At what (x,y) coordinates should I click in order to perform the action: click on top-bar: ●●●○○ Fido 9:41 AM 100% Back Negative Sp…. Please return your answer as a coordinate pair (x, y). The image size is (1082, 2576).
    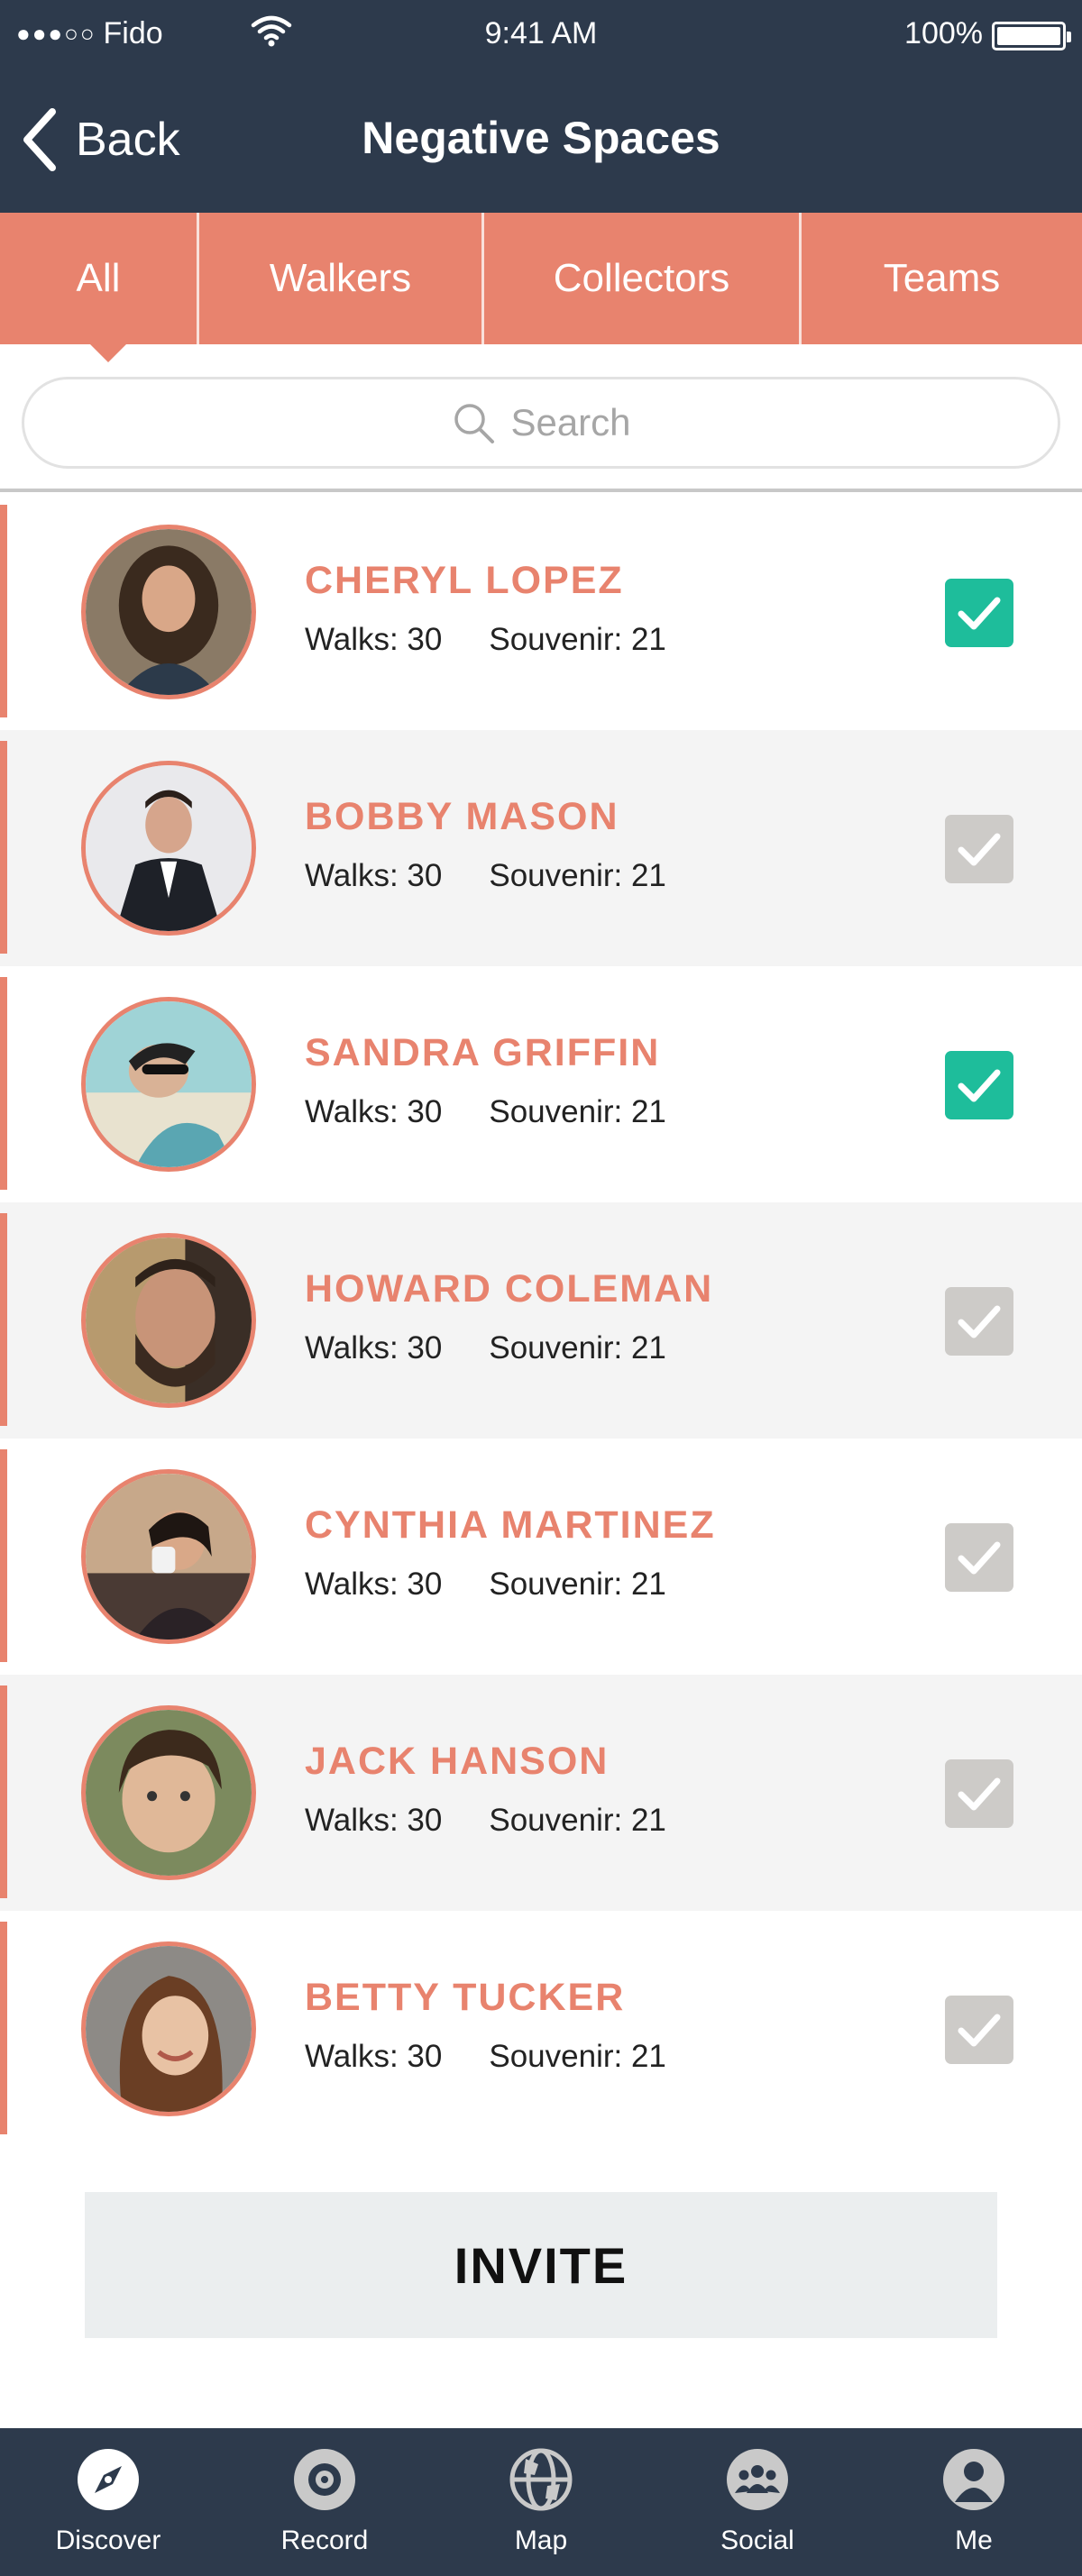
    Looking at the image, I should click on (541, 106).